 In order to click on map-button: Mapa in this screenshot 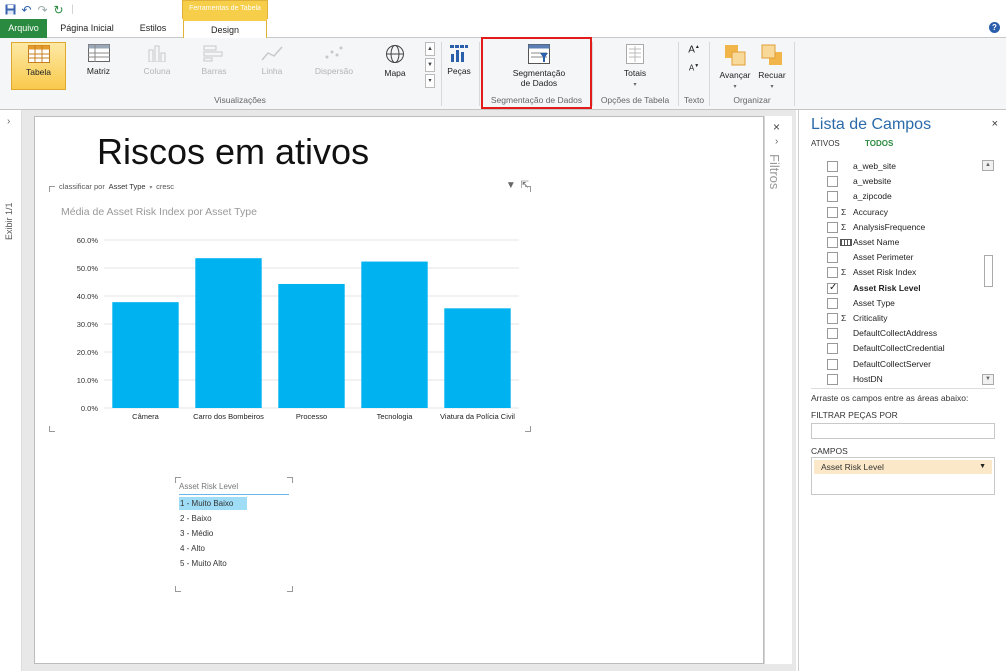, I will do `click(395, 66)`.